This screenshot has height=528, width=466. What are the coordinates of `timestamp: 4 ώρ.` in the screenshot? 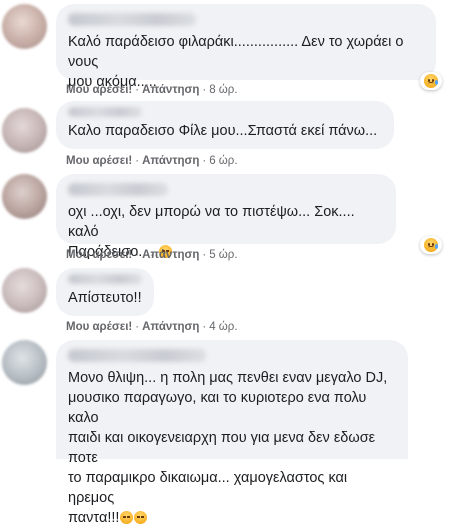 It's located at (223, 327).